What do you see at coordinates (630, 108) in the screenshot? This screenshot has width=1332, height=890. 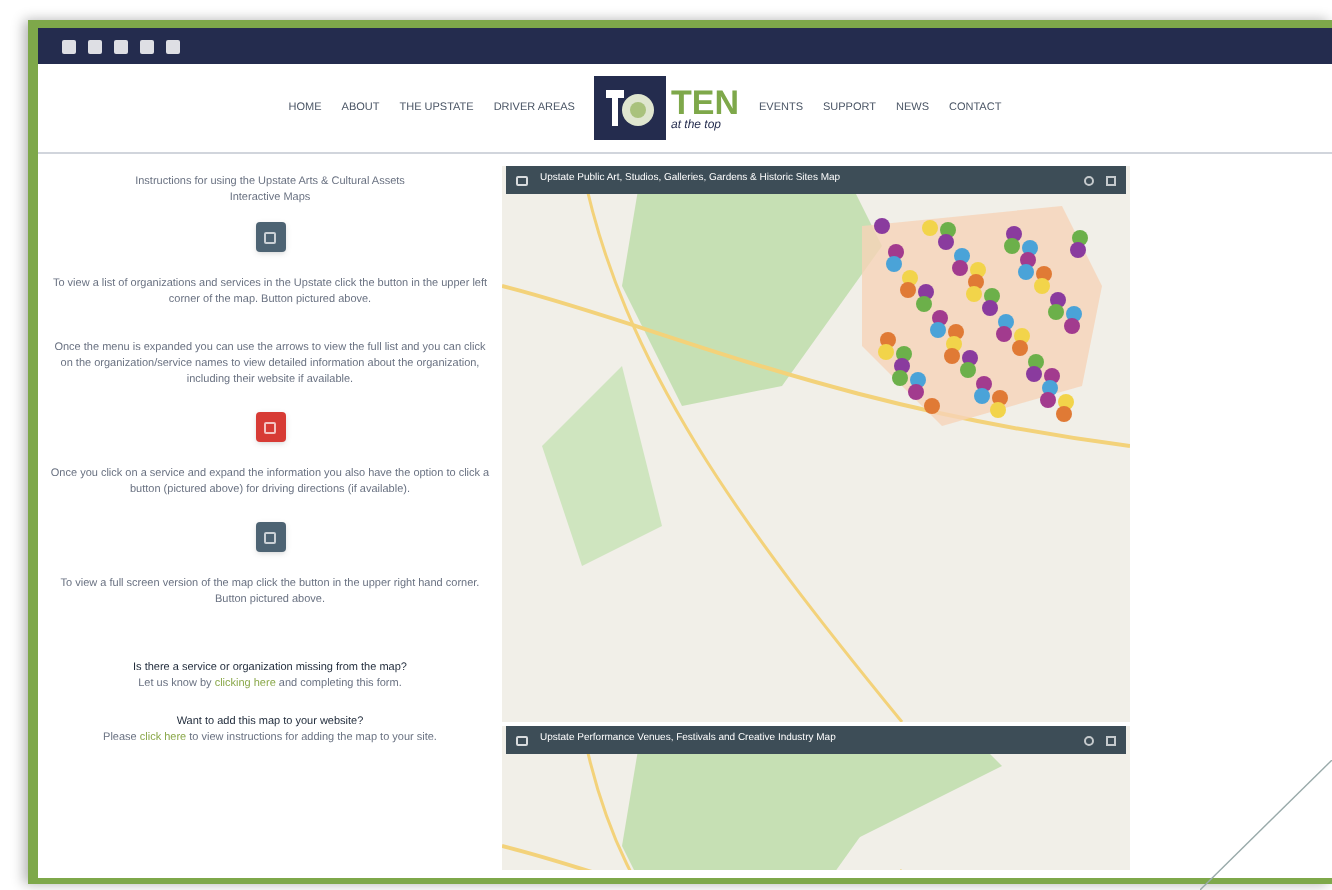 I see `logo-icon` at bounding box center [630, 108].